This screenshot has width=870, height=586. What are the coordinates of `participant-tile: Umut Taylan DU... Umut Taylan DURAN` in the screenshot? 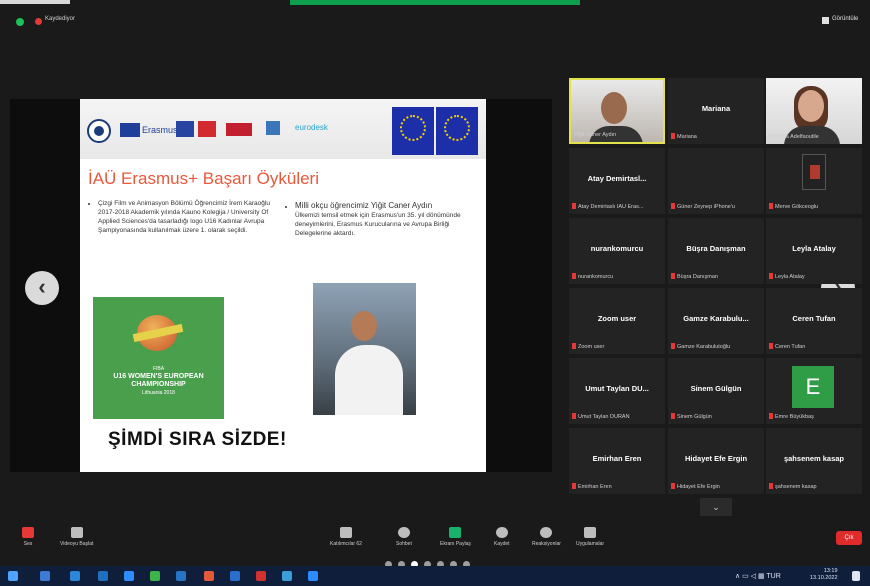 It's located at (617, 391).